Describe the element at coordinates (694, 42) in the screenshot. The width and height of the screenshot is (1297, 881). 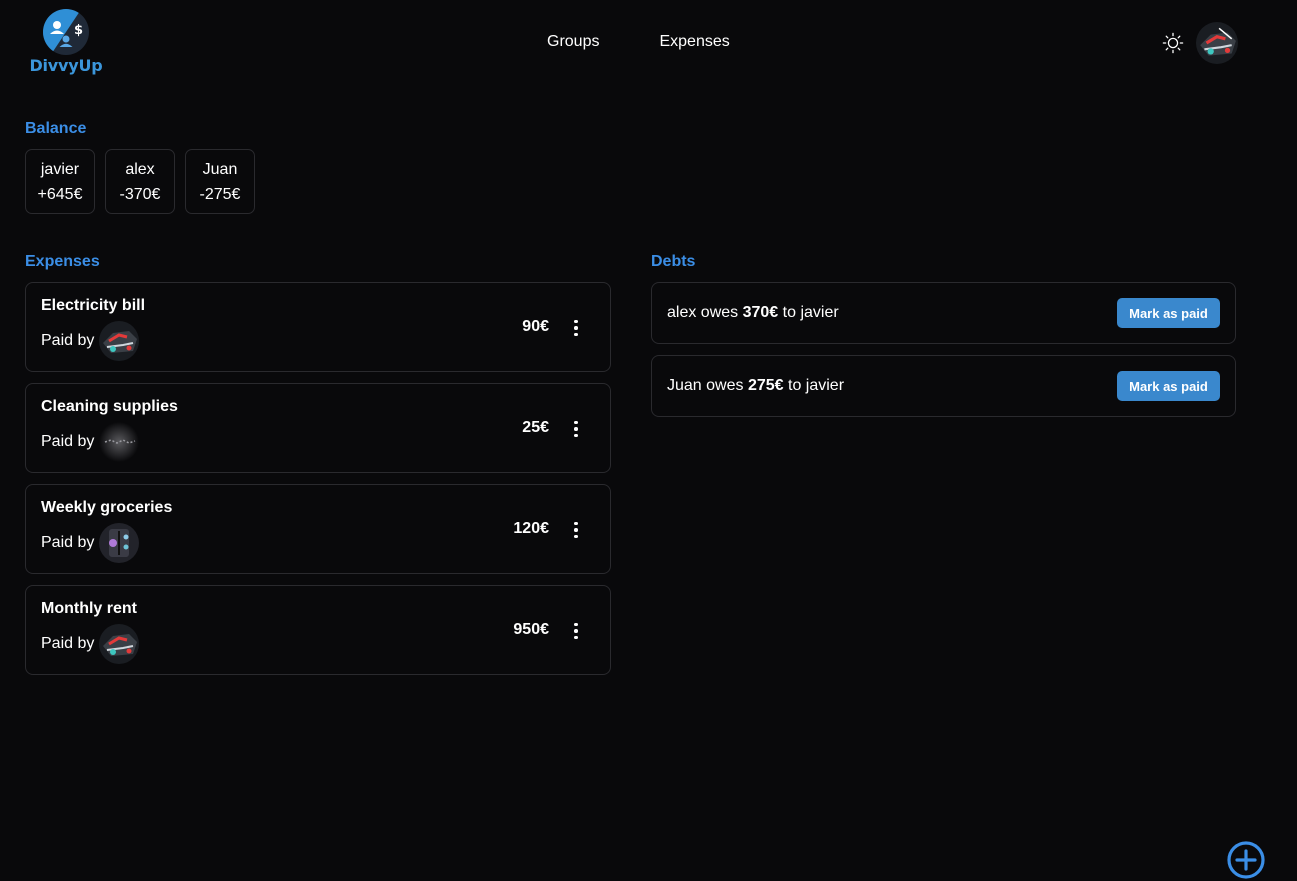
I see `nav-expenses-link: Expenses` at that location.